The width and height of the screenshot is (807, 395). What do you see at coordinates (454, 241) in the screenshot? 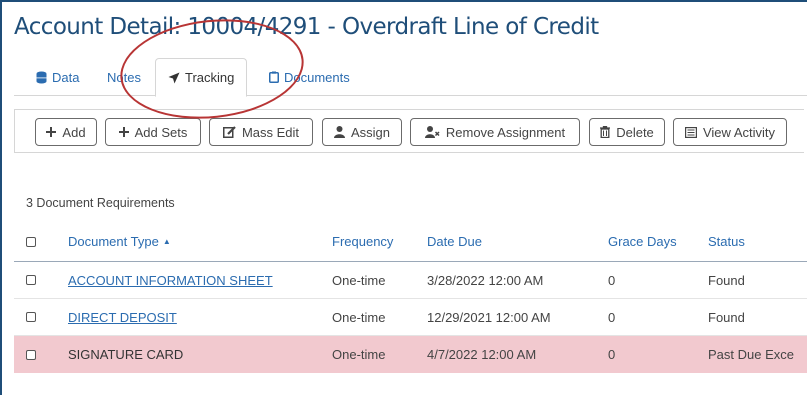
I see `column-header-date-due: Date Due` at bounding box center [454, 241].